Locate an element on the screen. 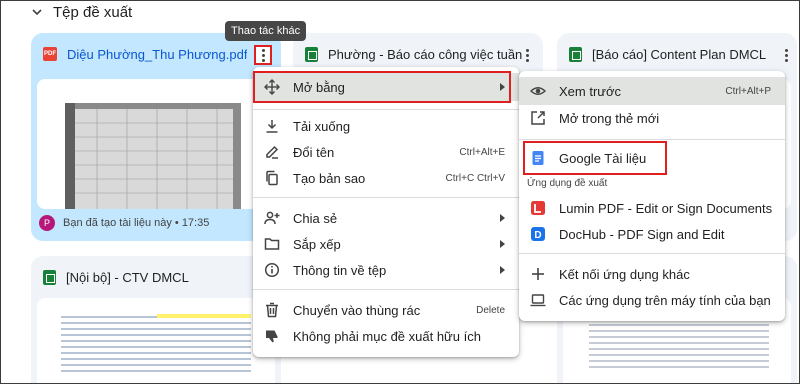 This screenshot has height=384, width=800. card-footer: P Bạn đã tạo tài liệu này • 17:35 is located at coordinates (124, 223).